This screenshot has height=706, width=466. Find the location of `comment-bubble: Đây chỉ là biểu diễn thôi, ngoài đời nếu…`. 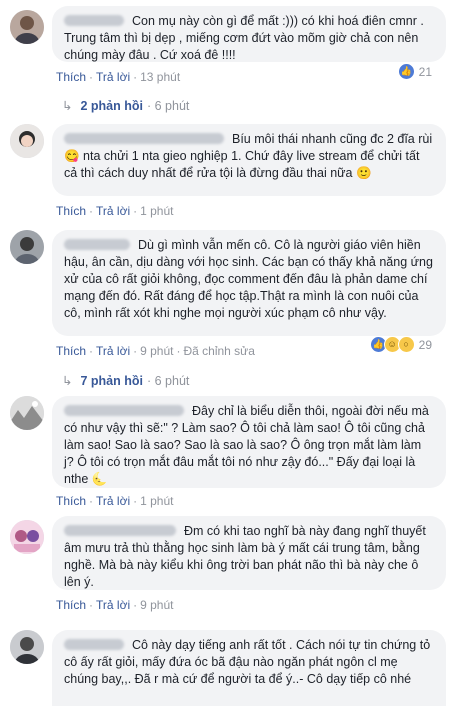

comment-bubble: Đây chỉ là biểu diễn thôi, ngoài đời nếu… is located at coordinates (249, 442).